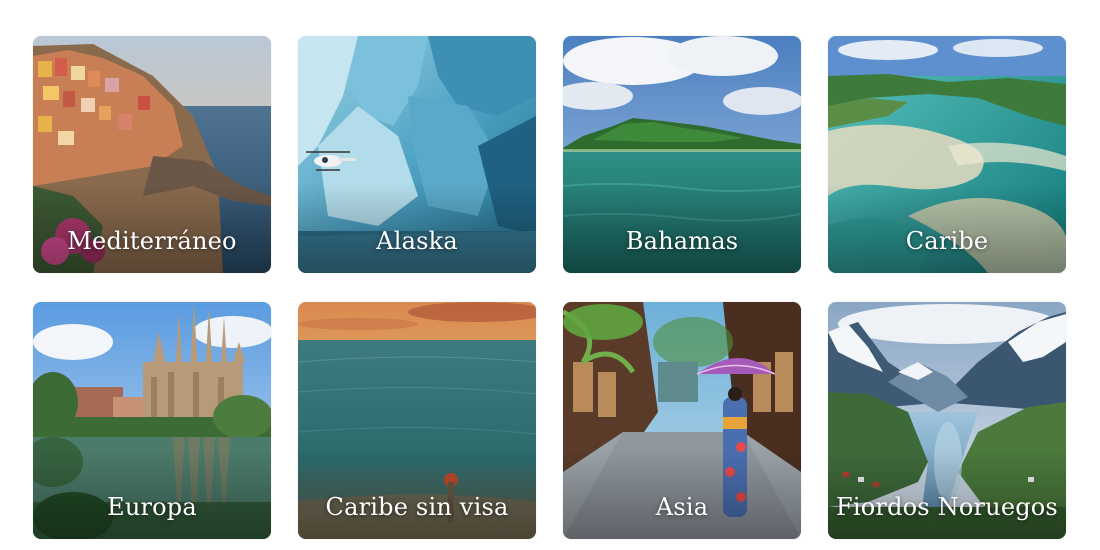 The height and width of the screenshot is (550, 1100). Describe the element at coordinates (947, 420) in the screenshot. I see `destination-card-fiordos-noruegos: Fiordos Noruegos` at that location.